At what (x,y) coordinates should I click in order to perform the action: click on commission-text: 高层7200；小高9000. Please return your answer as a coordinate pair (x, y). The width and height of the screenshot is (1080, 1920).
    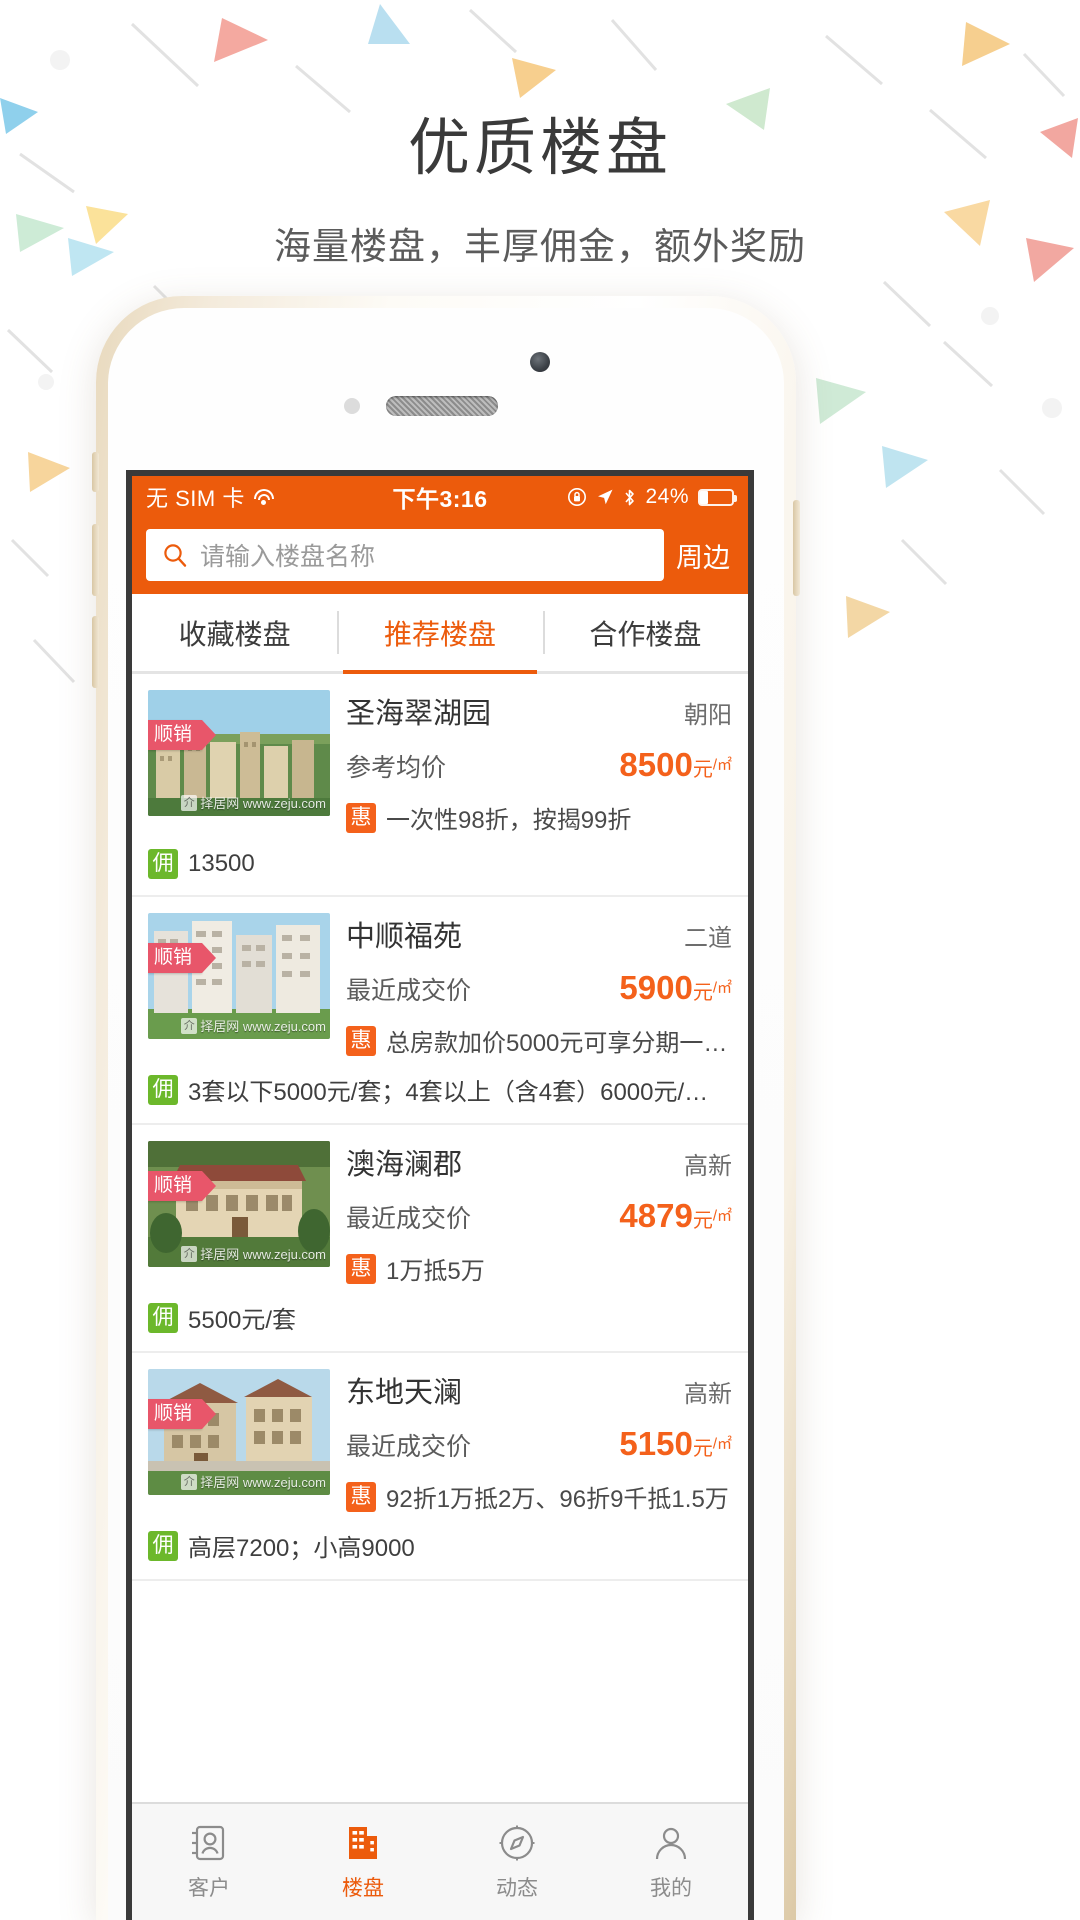
    Looking at the image, I should click on (301, 1548).